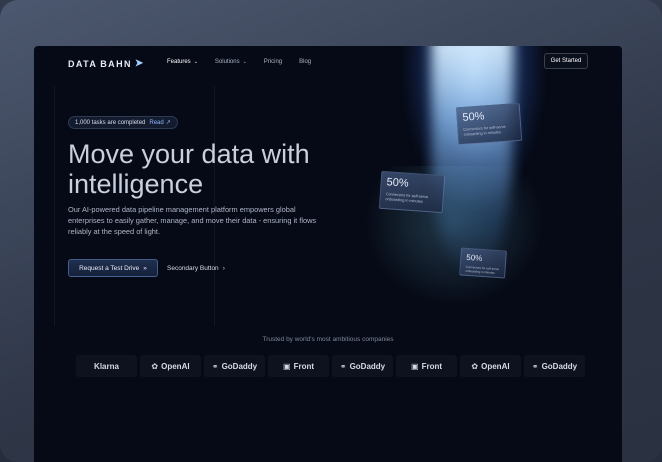  What do you see at coordinates (83, 63) in the screenshot?
I see `logo-text-data: DATA` at bounding box center [83, 63].